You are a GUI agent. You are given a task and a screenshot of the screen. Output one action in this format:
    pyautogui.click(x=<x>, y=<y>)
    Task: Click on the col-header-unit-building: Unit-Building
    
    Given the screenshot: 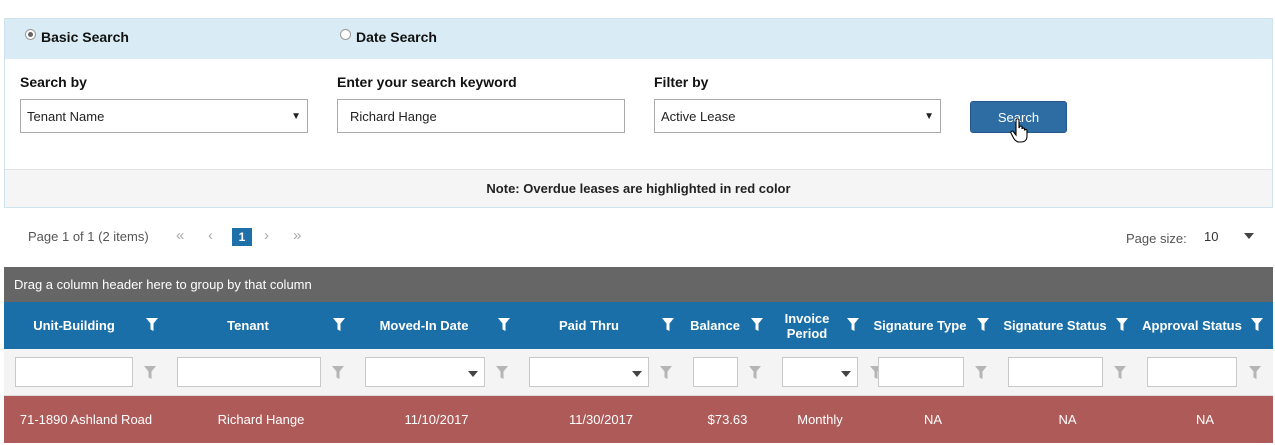 What is the action you would take?
    pyautogui.click(x=74, y=325)
    